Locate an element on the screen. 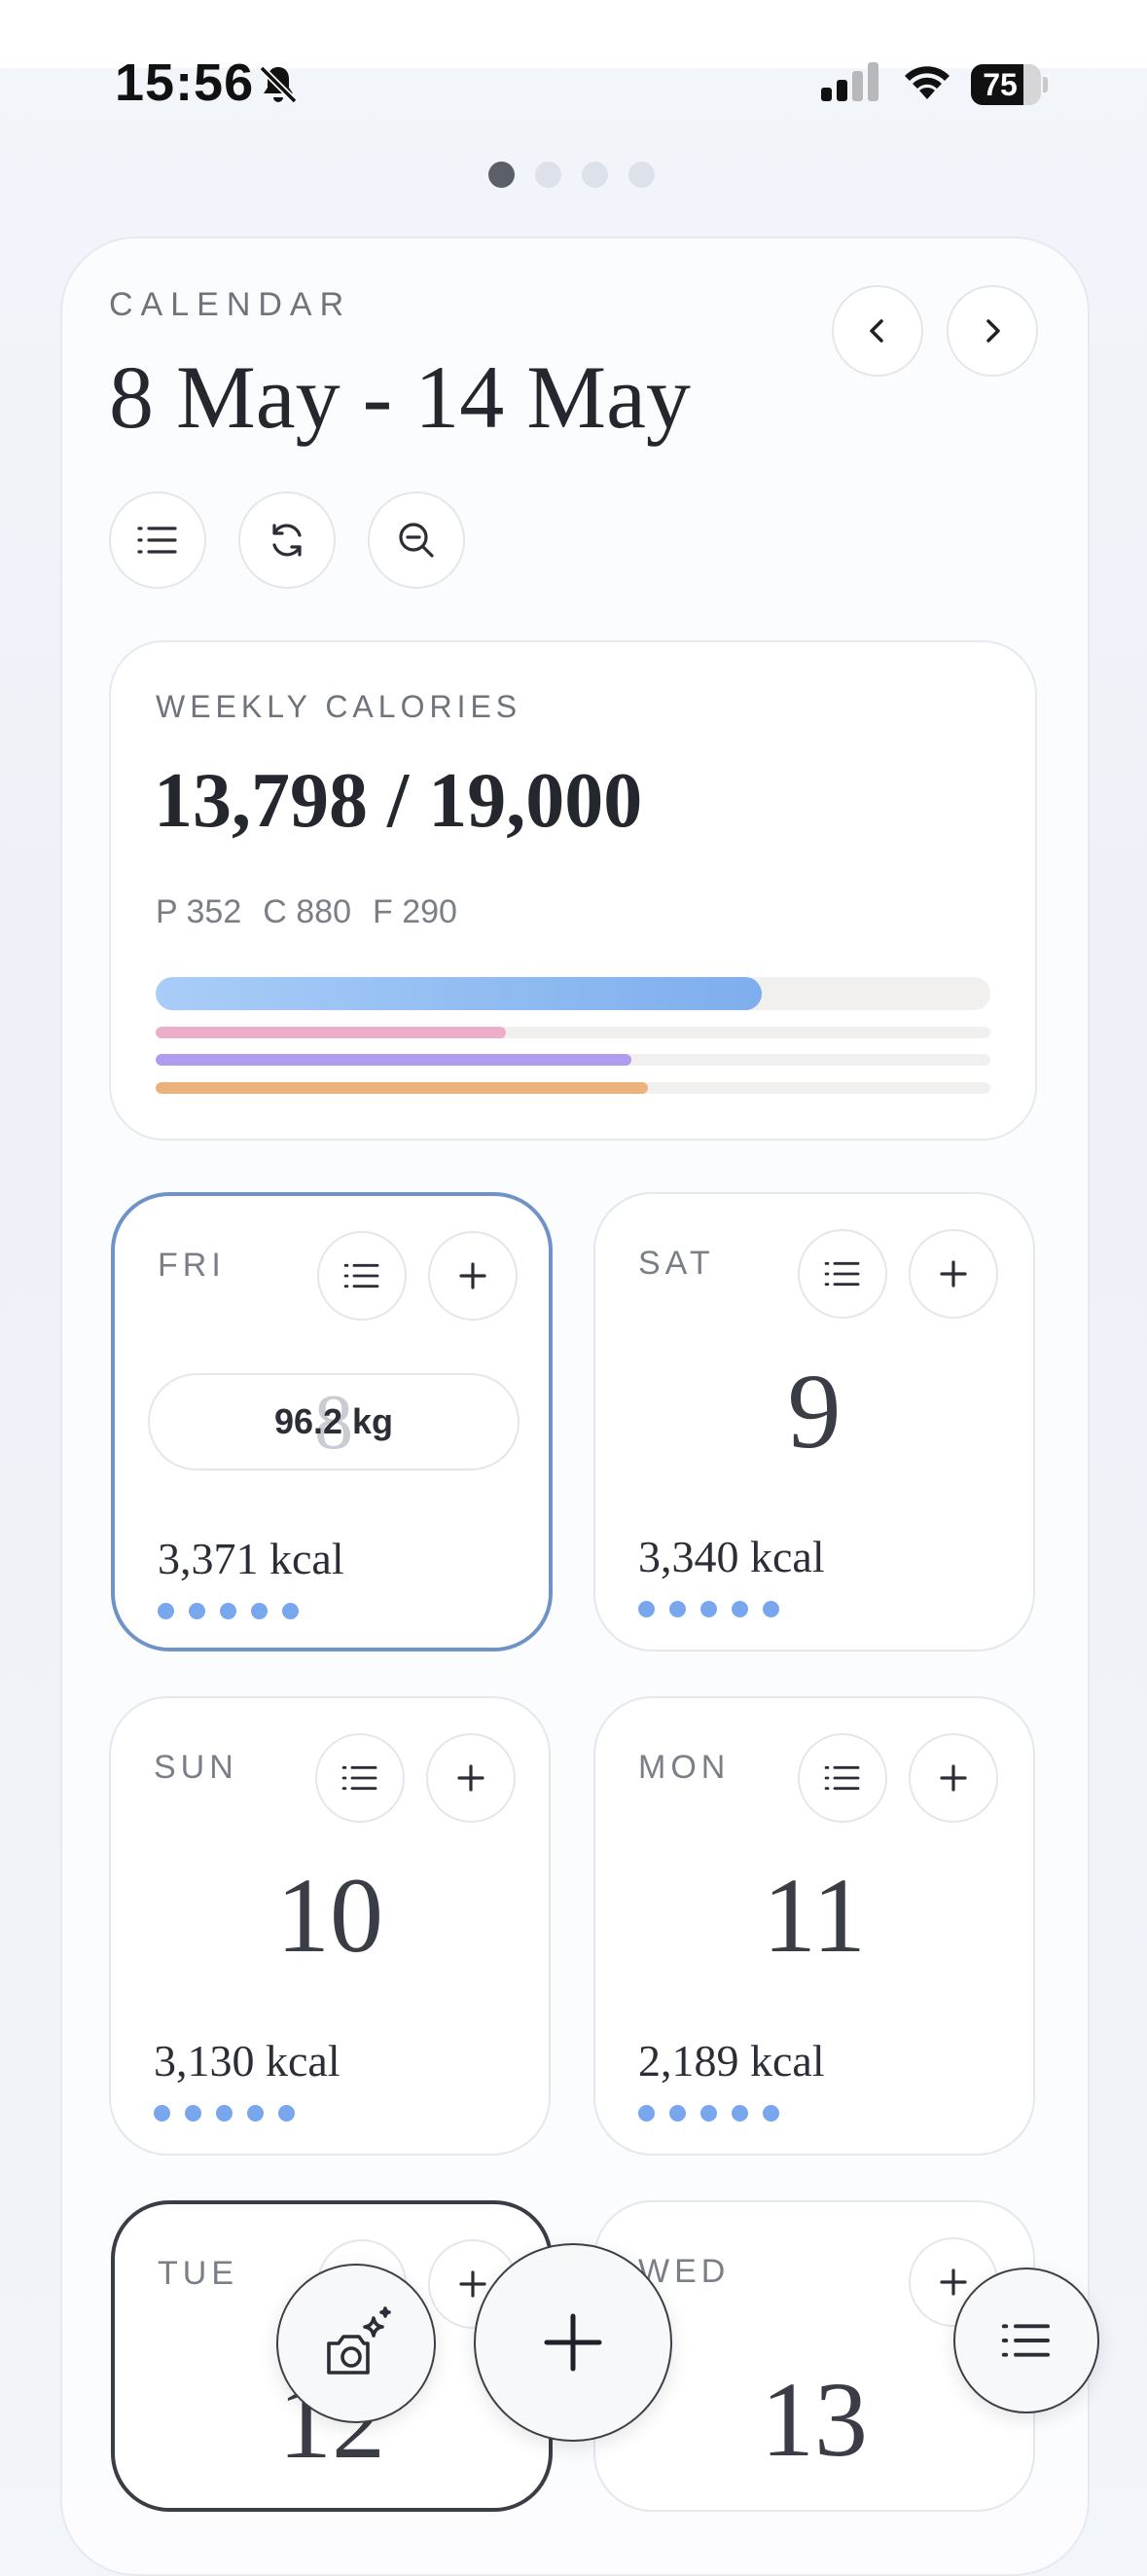  refresh-button is located at coordinates (287, 540).